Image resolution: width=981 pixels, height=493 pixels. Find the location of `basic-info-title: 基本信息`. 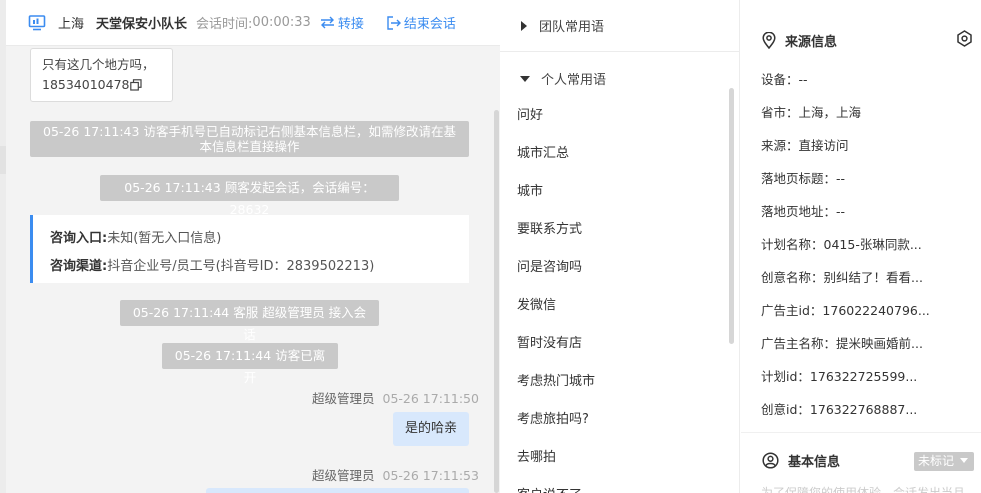

basic-info-title: 基本信息 is located at coordinates (801, 460).